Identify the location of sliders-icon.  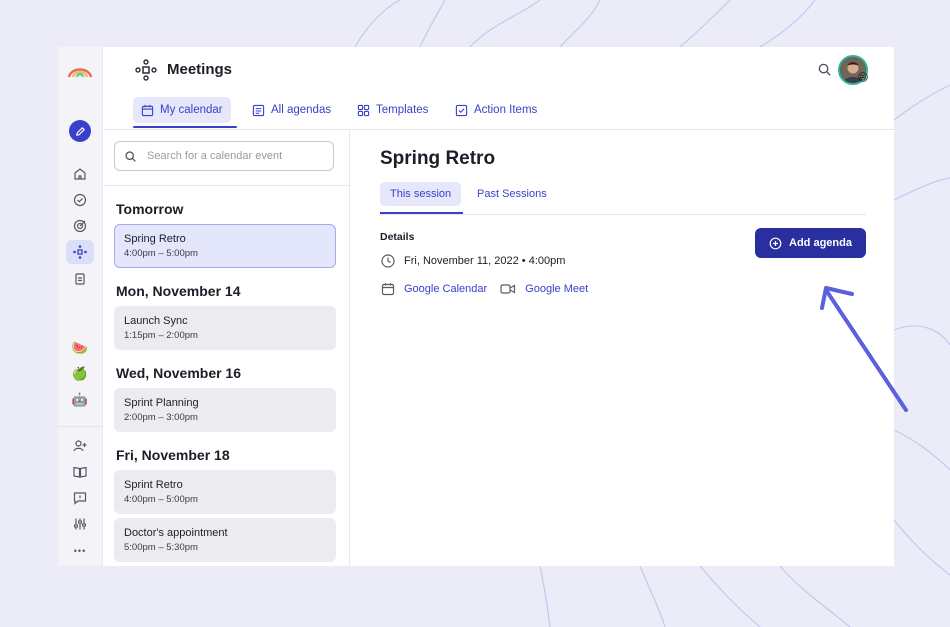
(80, 524).